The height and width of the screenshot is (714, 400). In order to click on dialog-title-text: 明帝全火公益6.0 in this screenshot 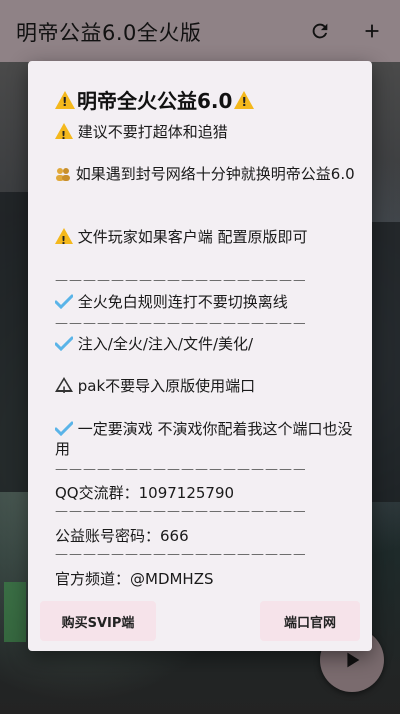, I will do `click(155, 101)`.